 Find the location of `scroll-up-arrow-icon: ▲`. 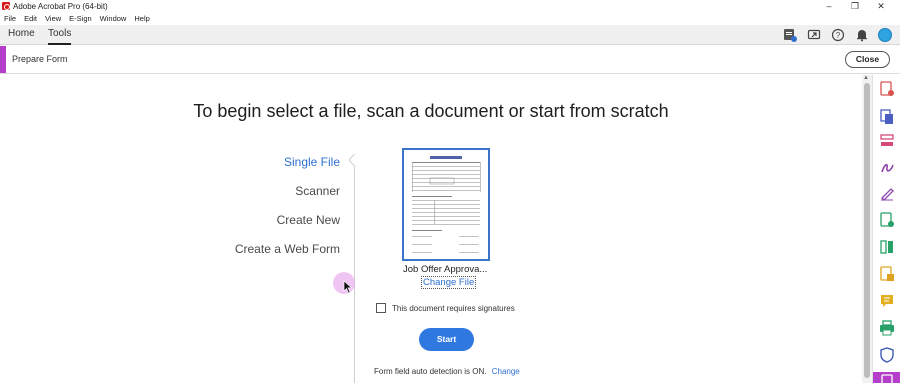

scroll-up-arrow-icon: ▲ is located at coordinates (866, 78).